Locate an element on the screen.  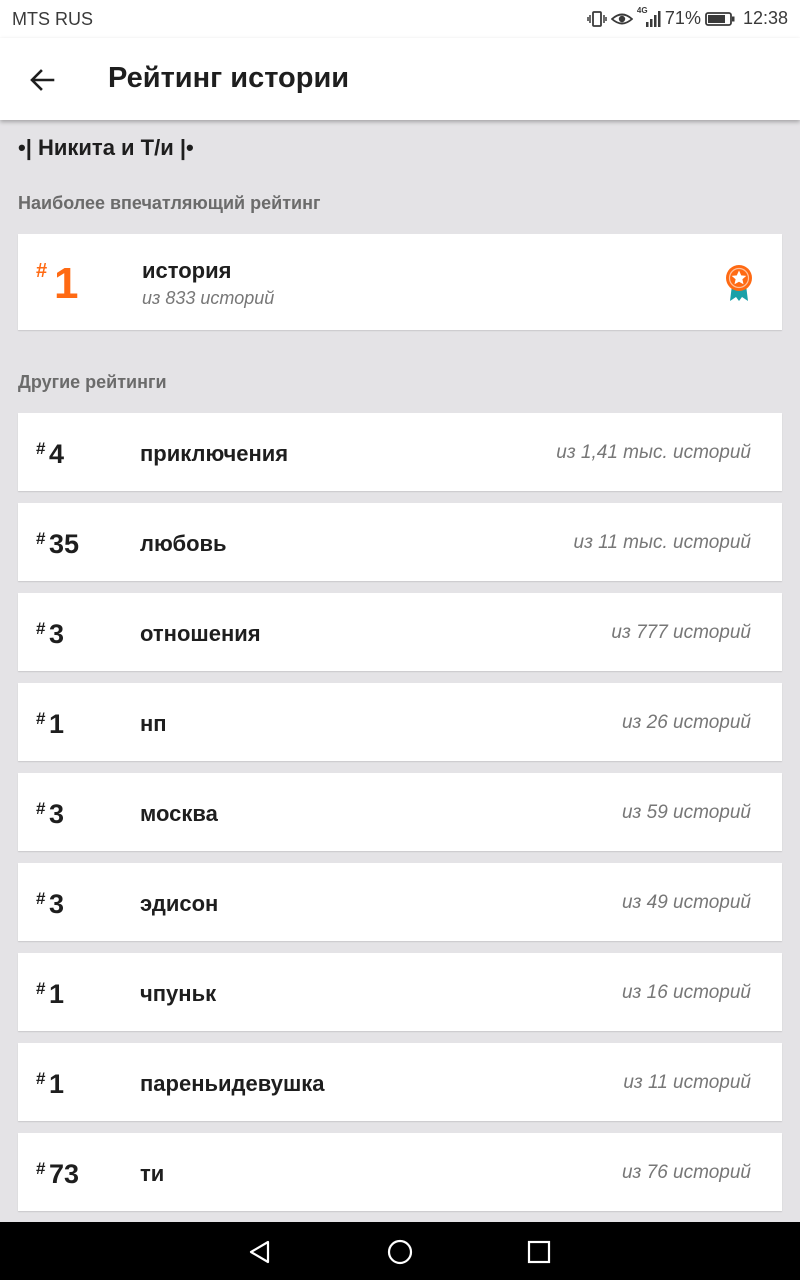
rank-row: #3 москва из 59 историй is located at coordinates (400, 812).